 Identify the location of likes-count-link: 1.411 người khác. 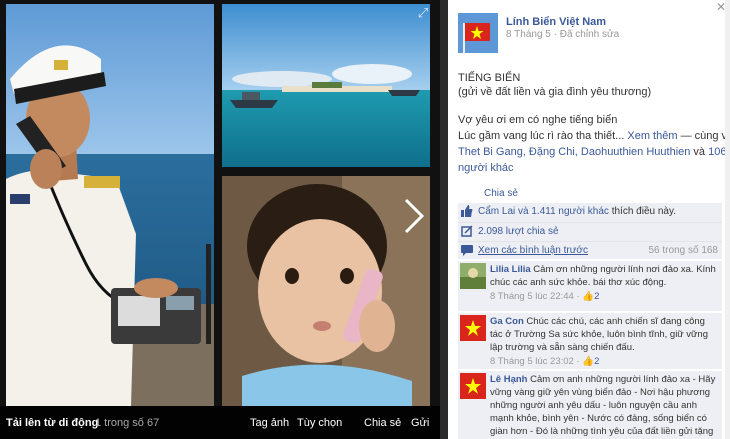
(570, 211).